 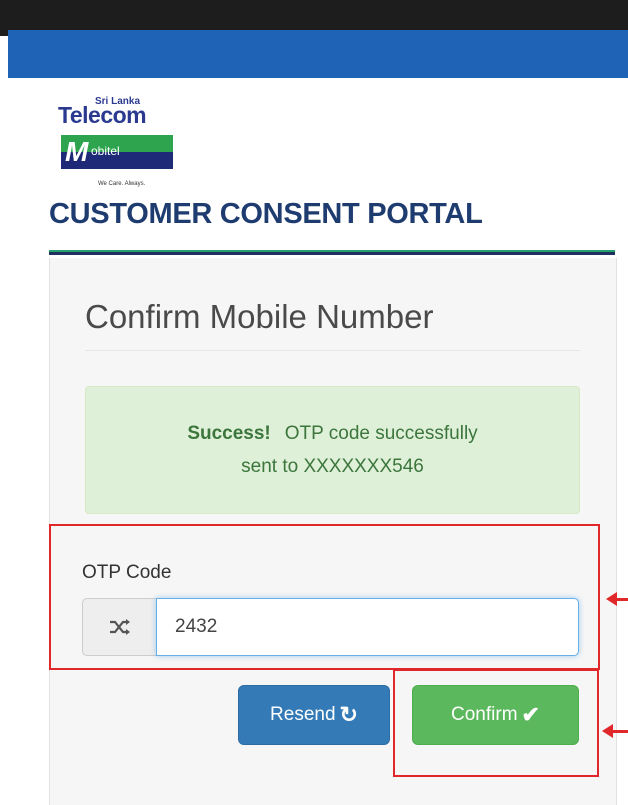 What do you see at coordinates (229, 433) in the screenshot?
I see `alert-strong: Success!` at bounding box center [229, 433].